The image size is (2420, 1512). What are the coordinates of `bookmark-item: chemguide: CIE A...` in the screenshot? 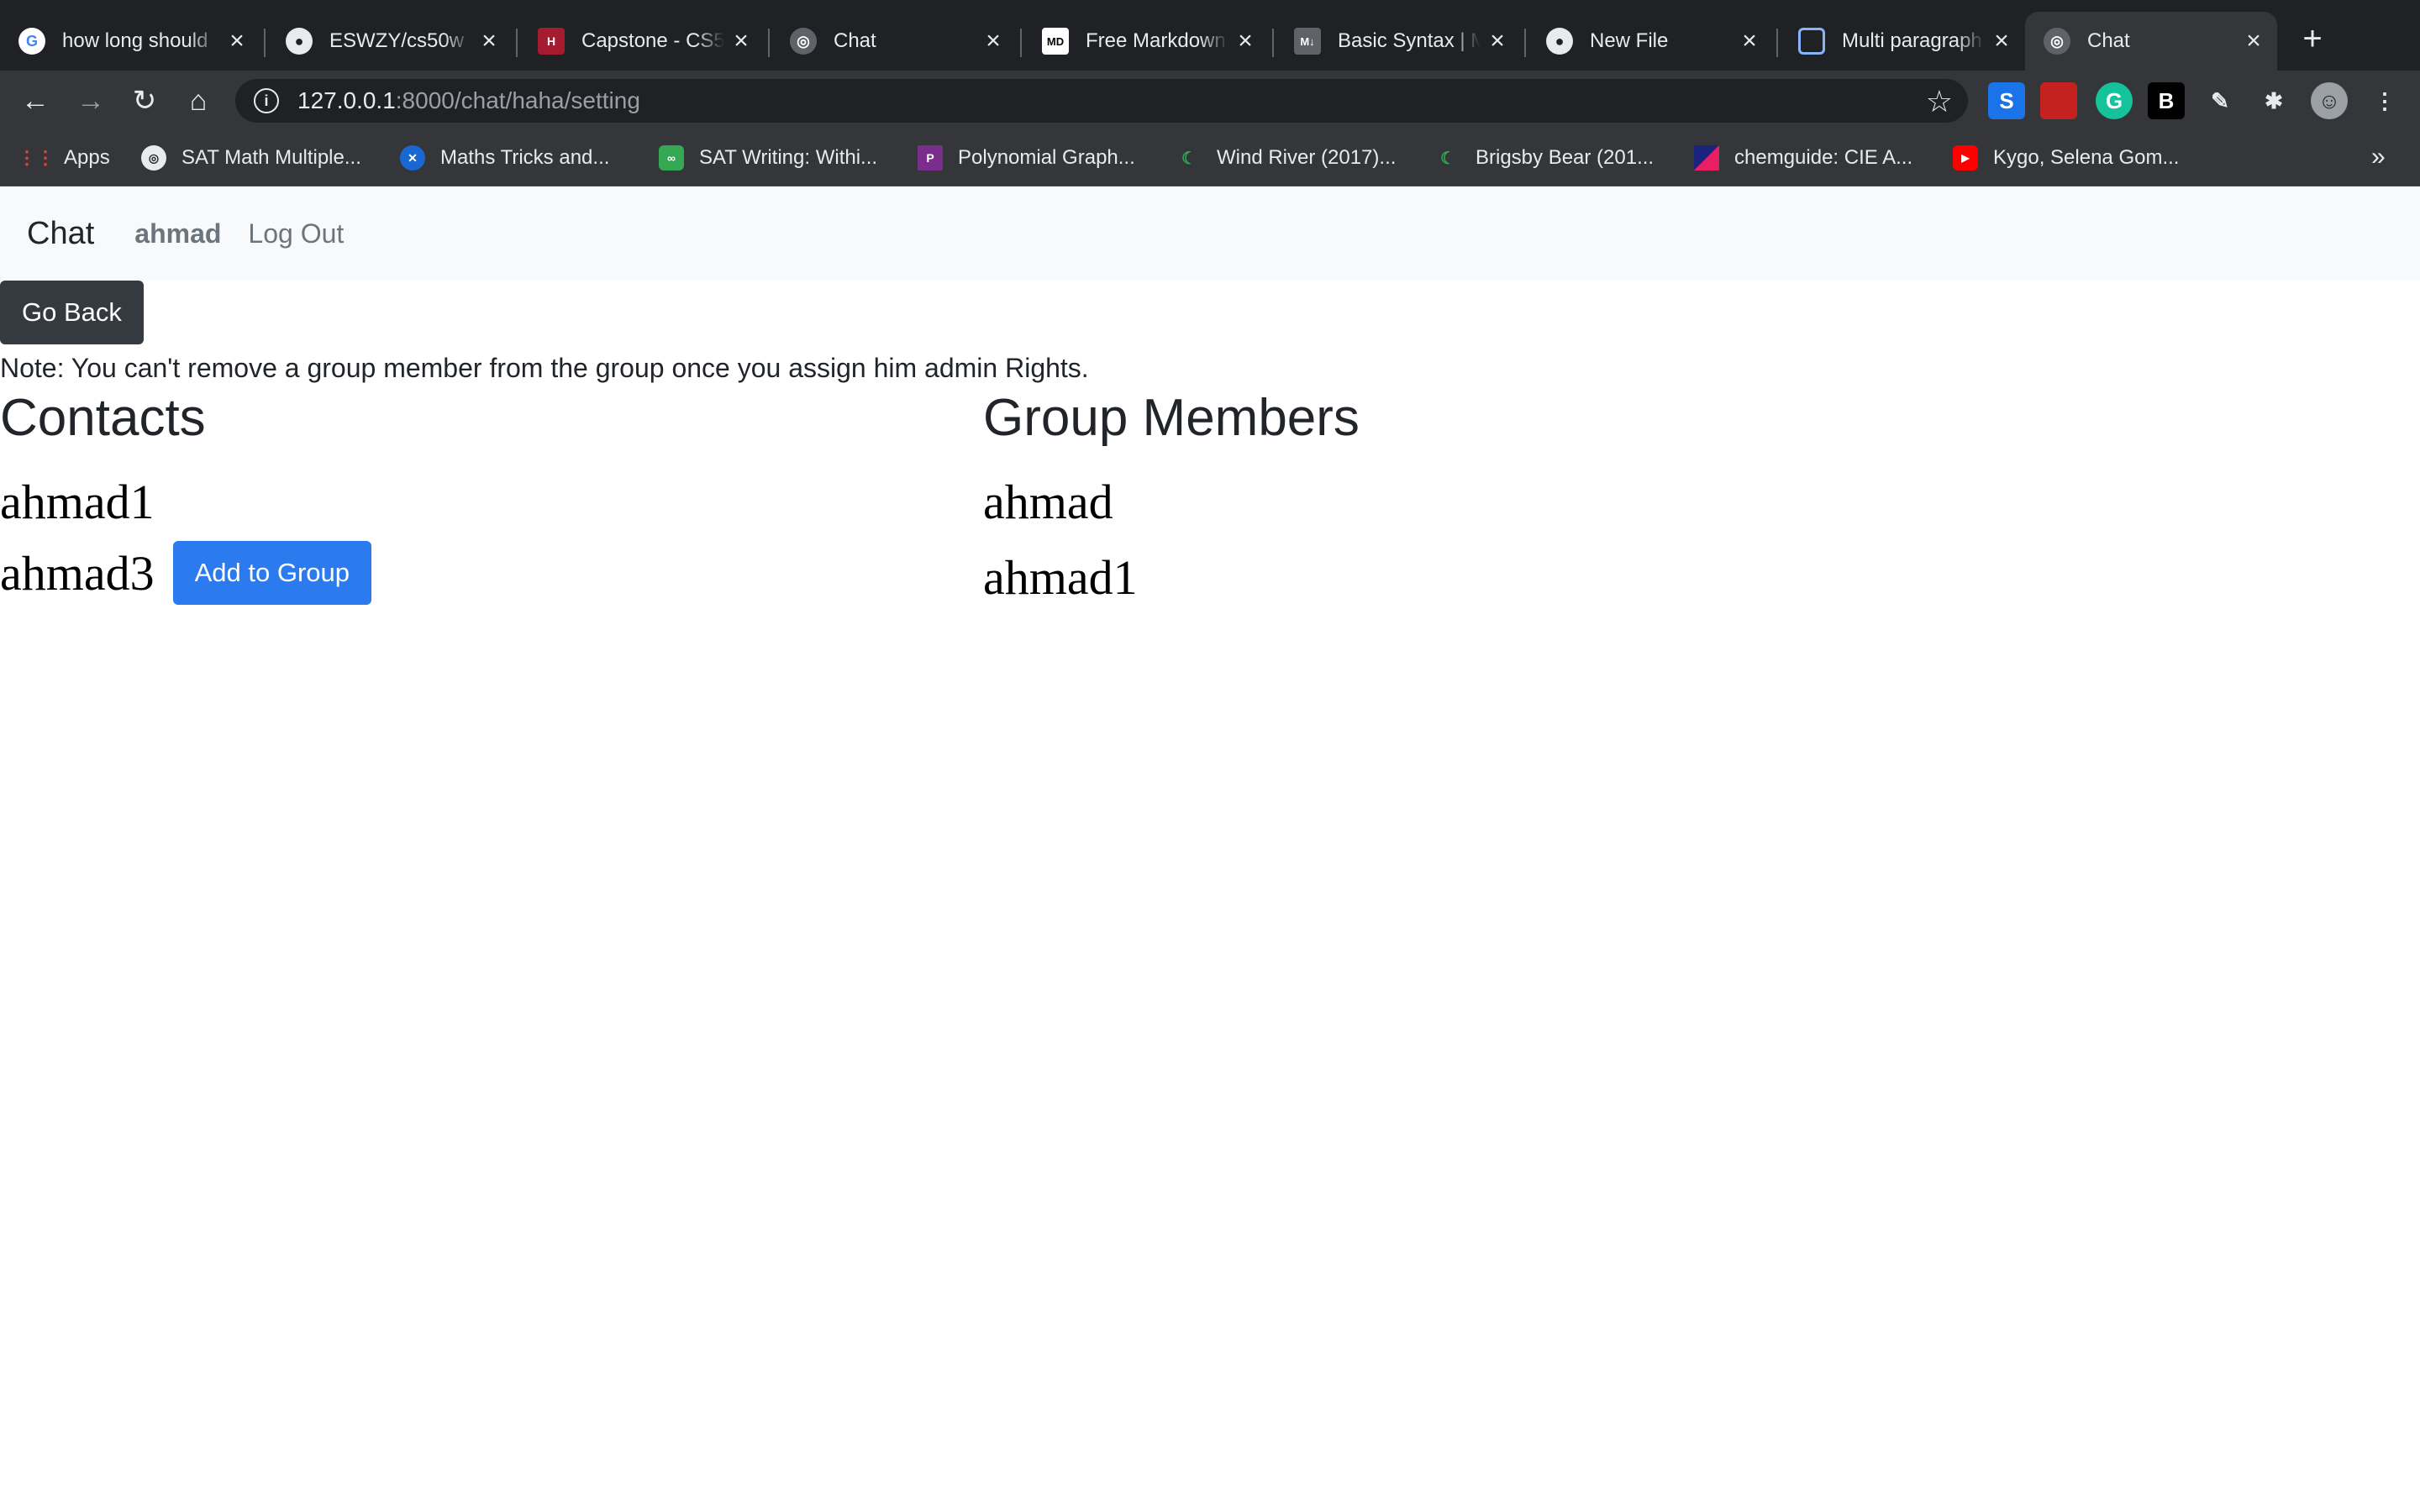 It's located at (1803, 158).